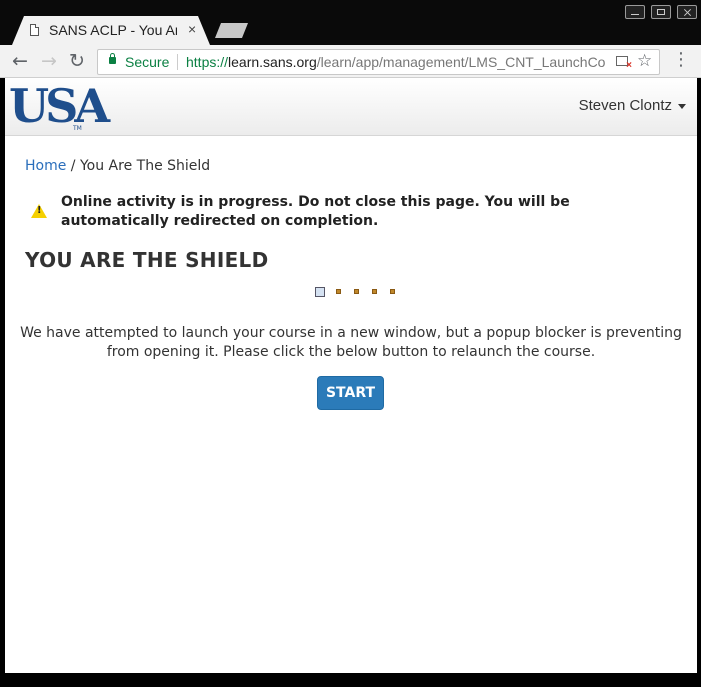 This screenshot has height=687, width=701. Describe the element at coordinates (45, 166) in the screenshot. I see `breadcrumb-home-link: Home` at that location.